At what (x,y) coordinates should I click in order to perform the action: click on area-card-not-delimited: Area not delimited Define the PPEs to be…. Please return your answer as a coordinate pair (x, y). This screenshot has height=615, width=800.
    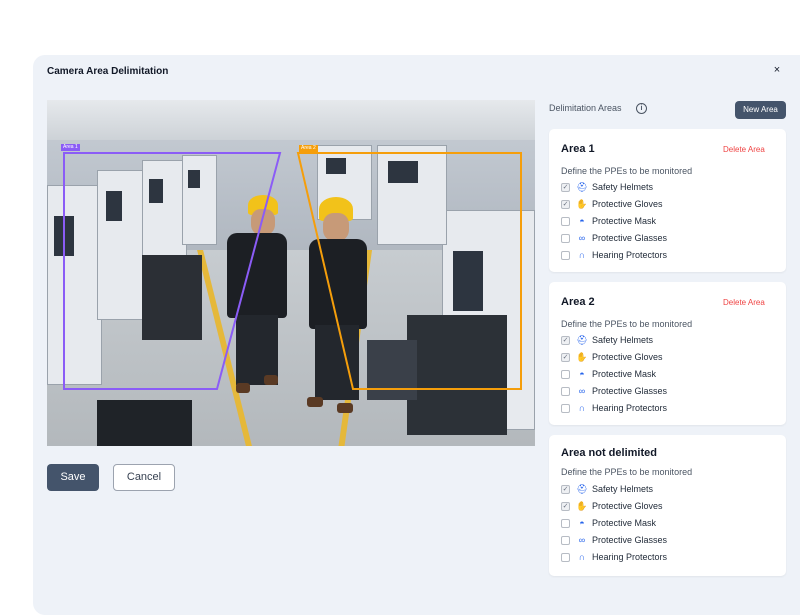
    Looking at the image, I should click on (667, 505).